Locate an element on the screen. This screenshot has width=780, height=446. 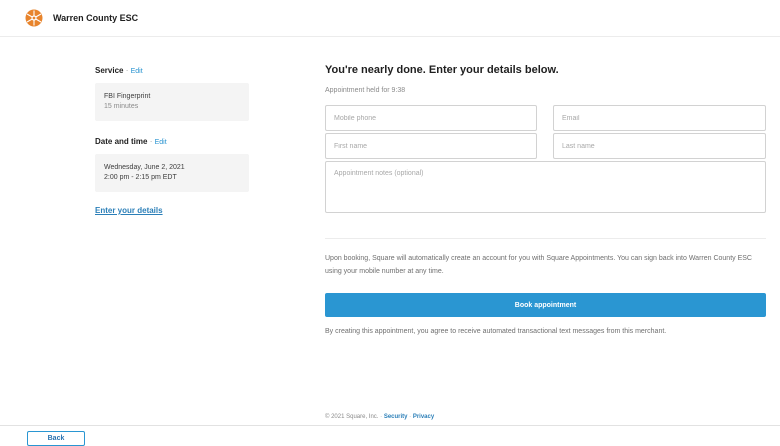
datetime-title: Date and time is located at coordinates (121, 141).